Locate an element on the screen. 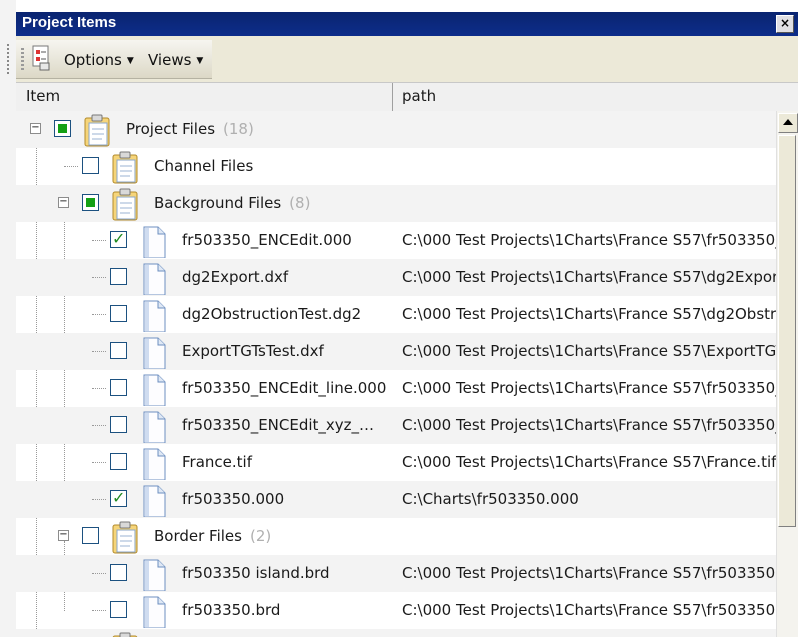 The image size is (798, 637). vertical-scrollbar is located at coordinates (787, 374).